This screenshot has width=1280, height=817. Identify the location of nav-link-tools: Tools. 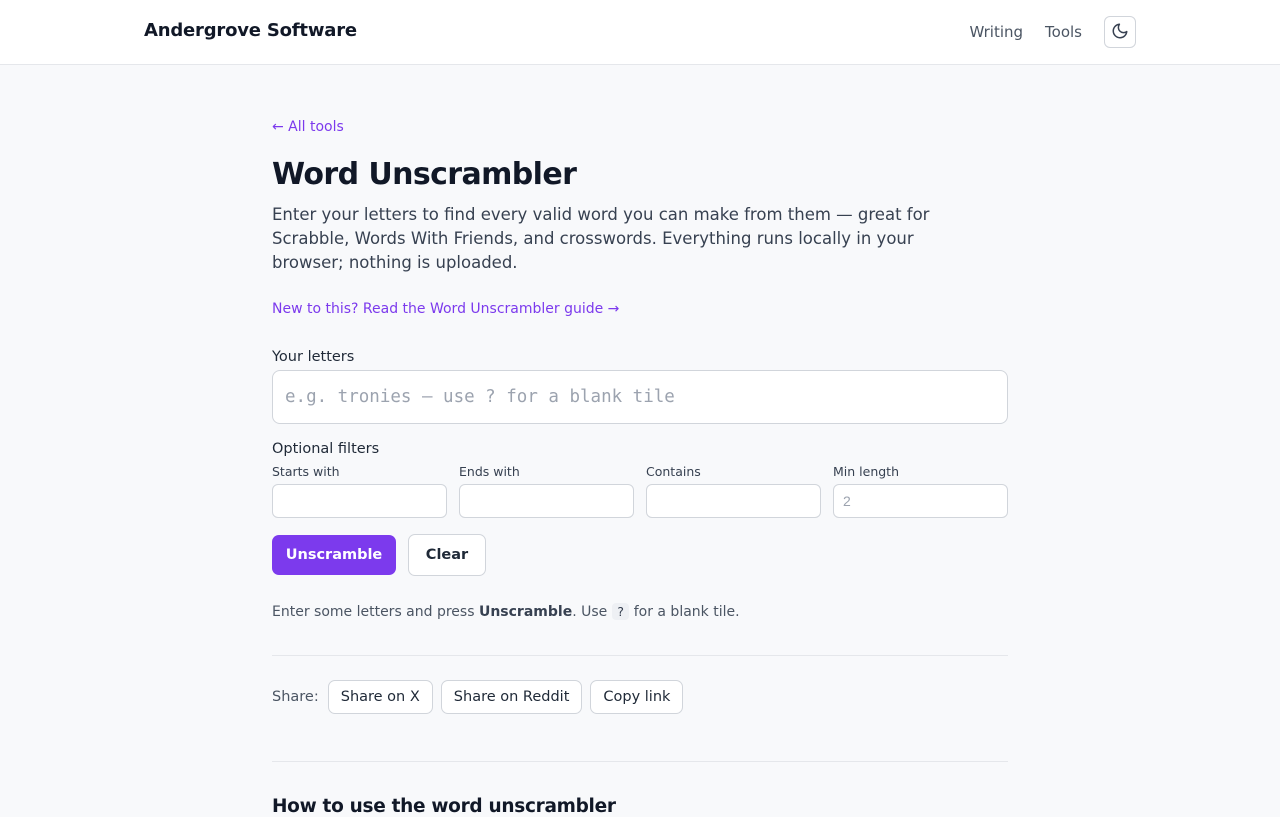
(1063, 32).